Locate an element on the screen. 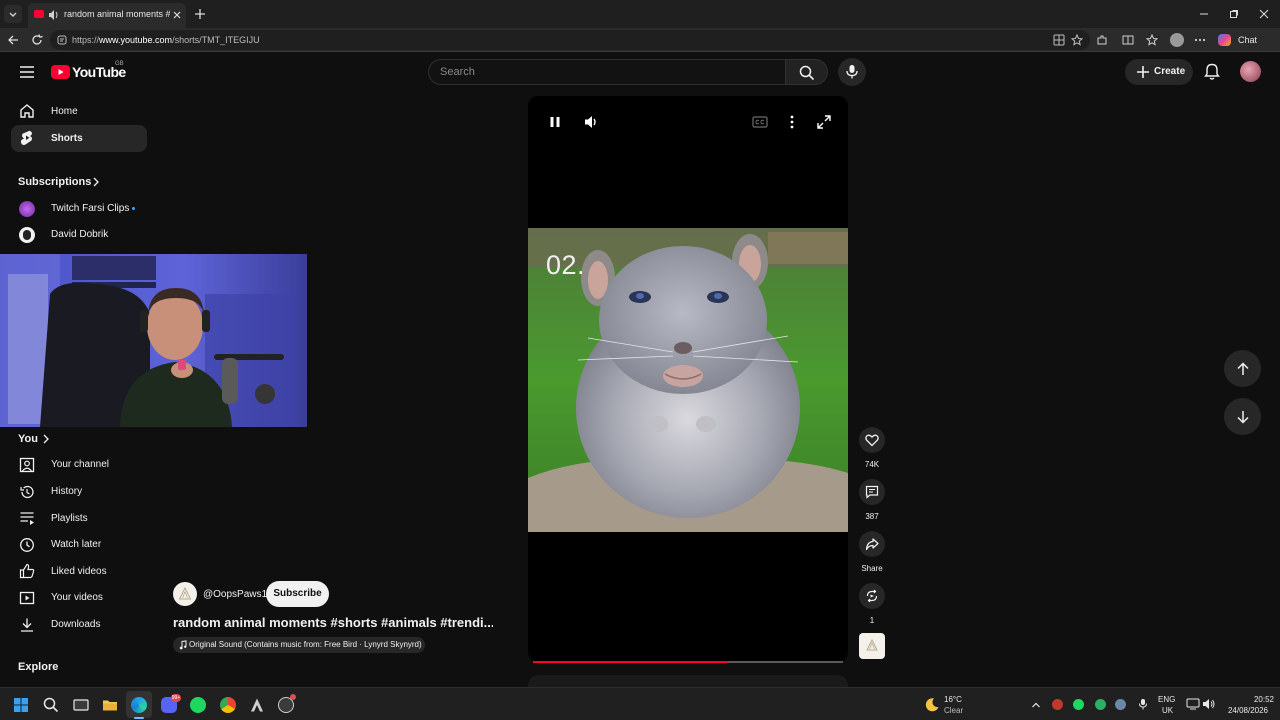  favorite-star-icon is located at coordinates (1077, 40).